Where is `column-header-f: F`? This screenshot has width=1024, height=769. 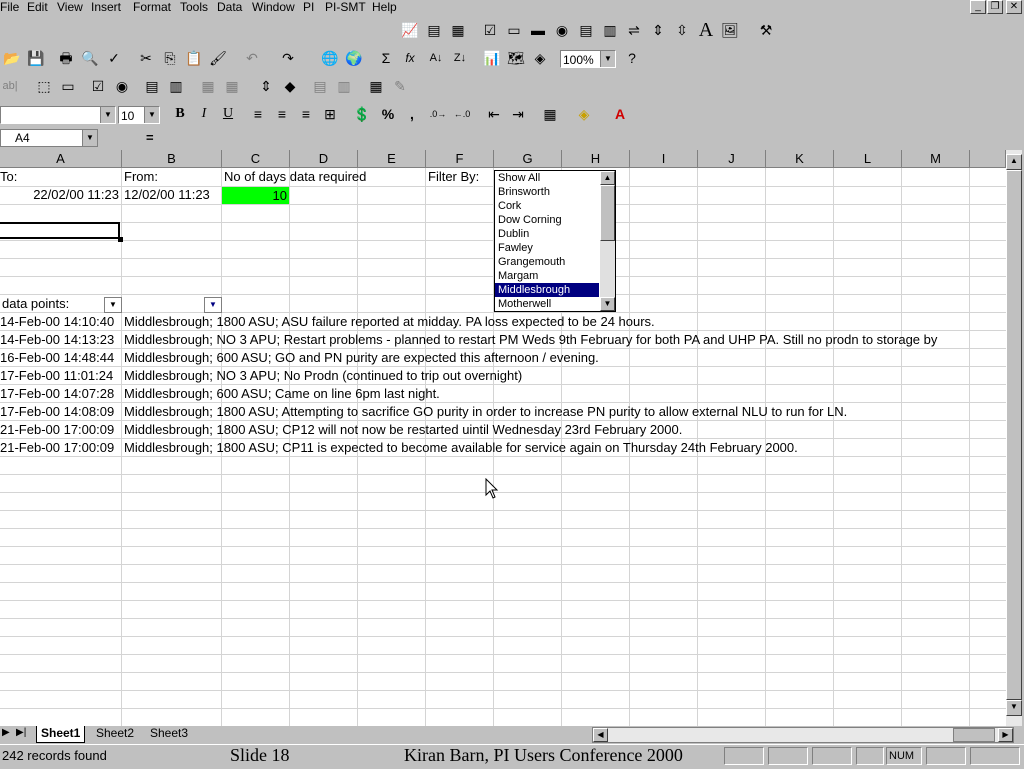 column-header-f: F is located at coordinates (460, 159).